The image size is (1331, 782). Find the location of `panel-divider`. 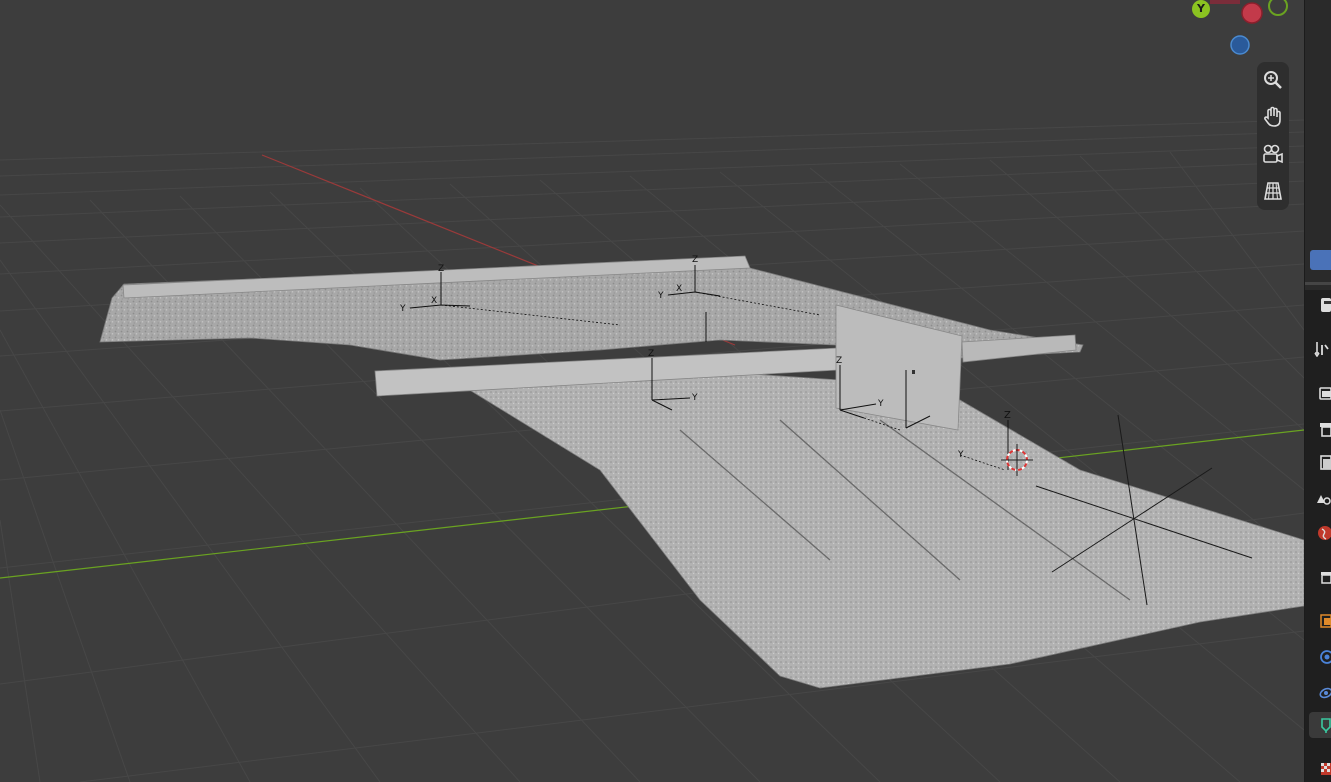

panel-divider is located at coordinates (1318, 283).